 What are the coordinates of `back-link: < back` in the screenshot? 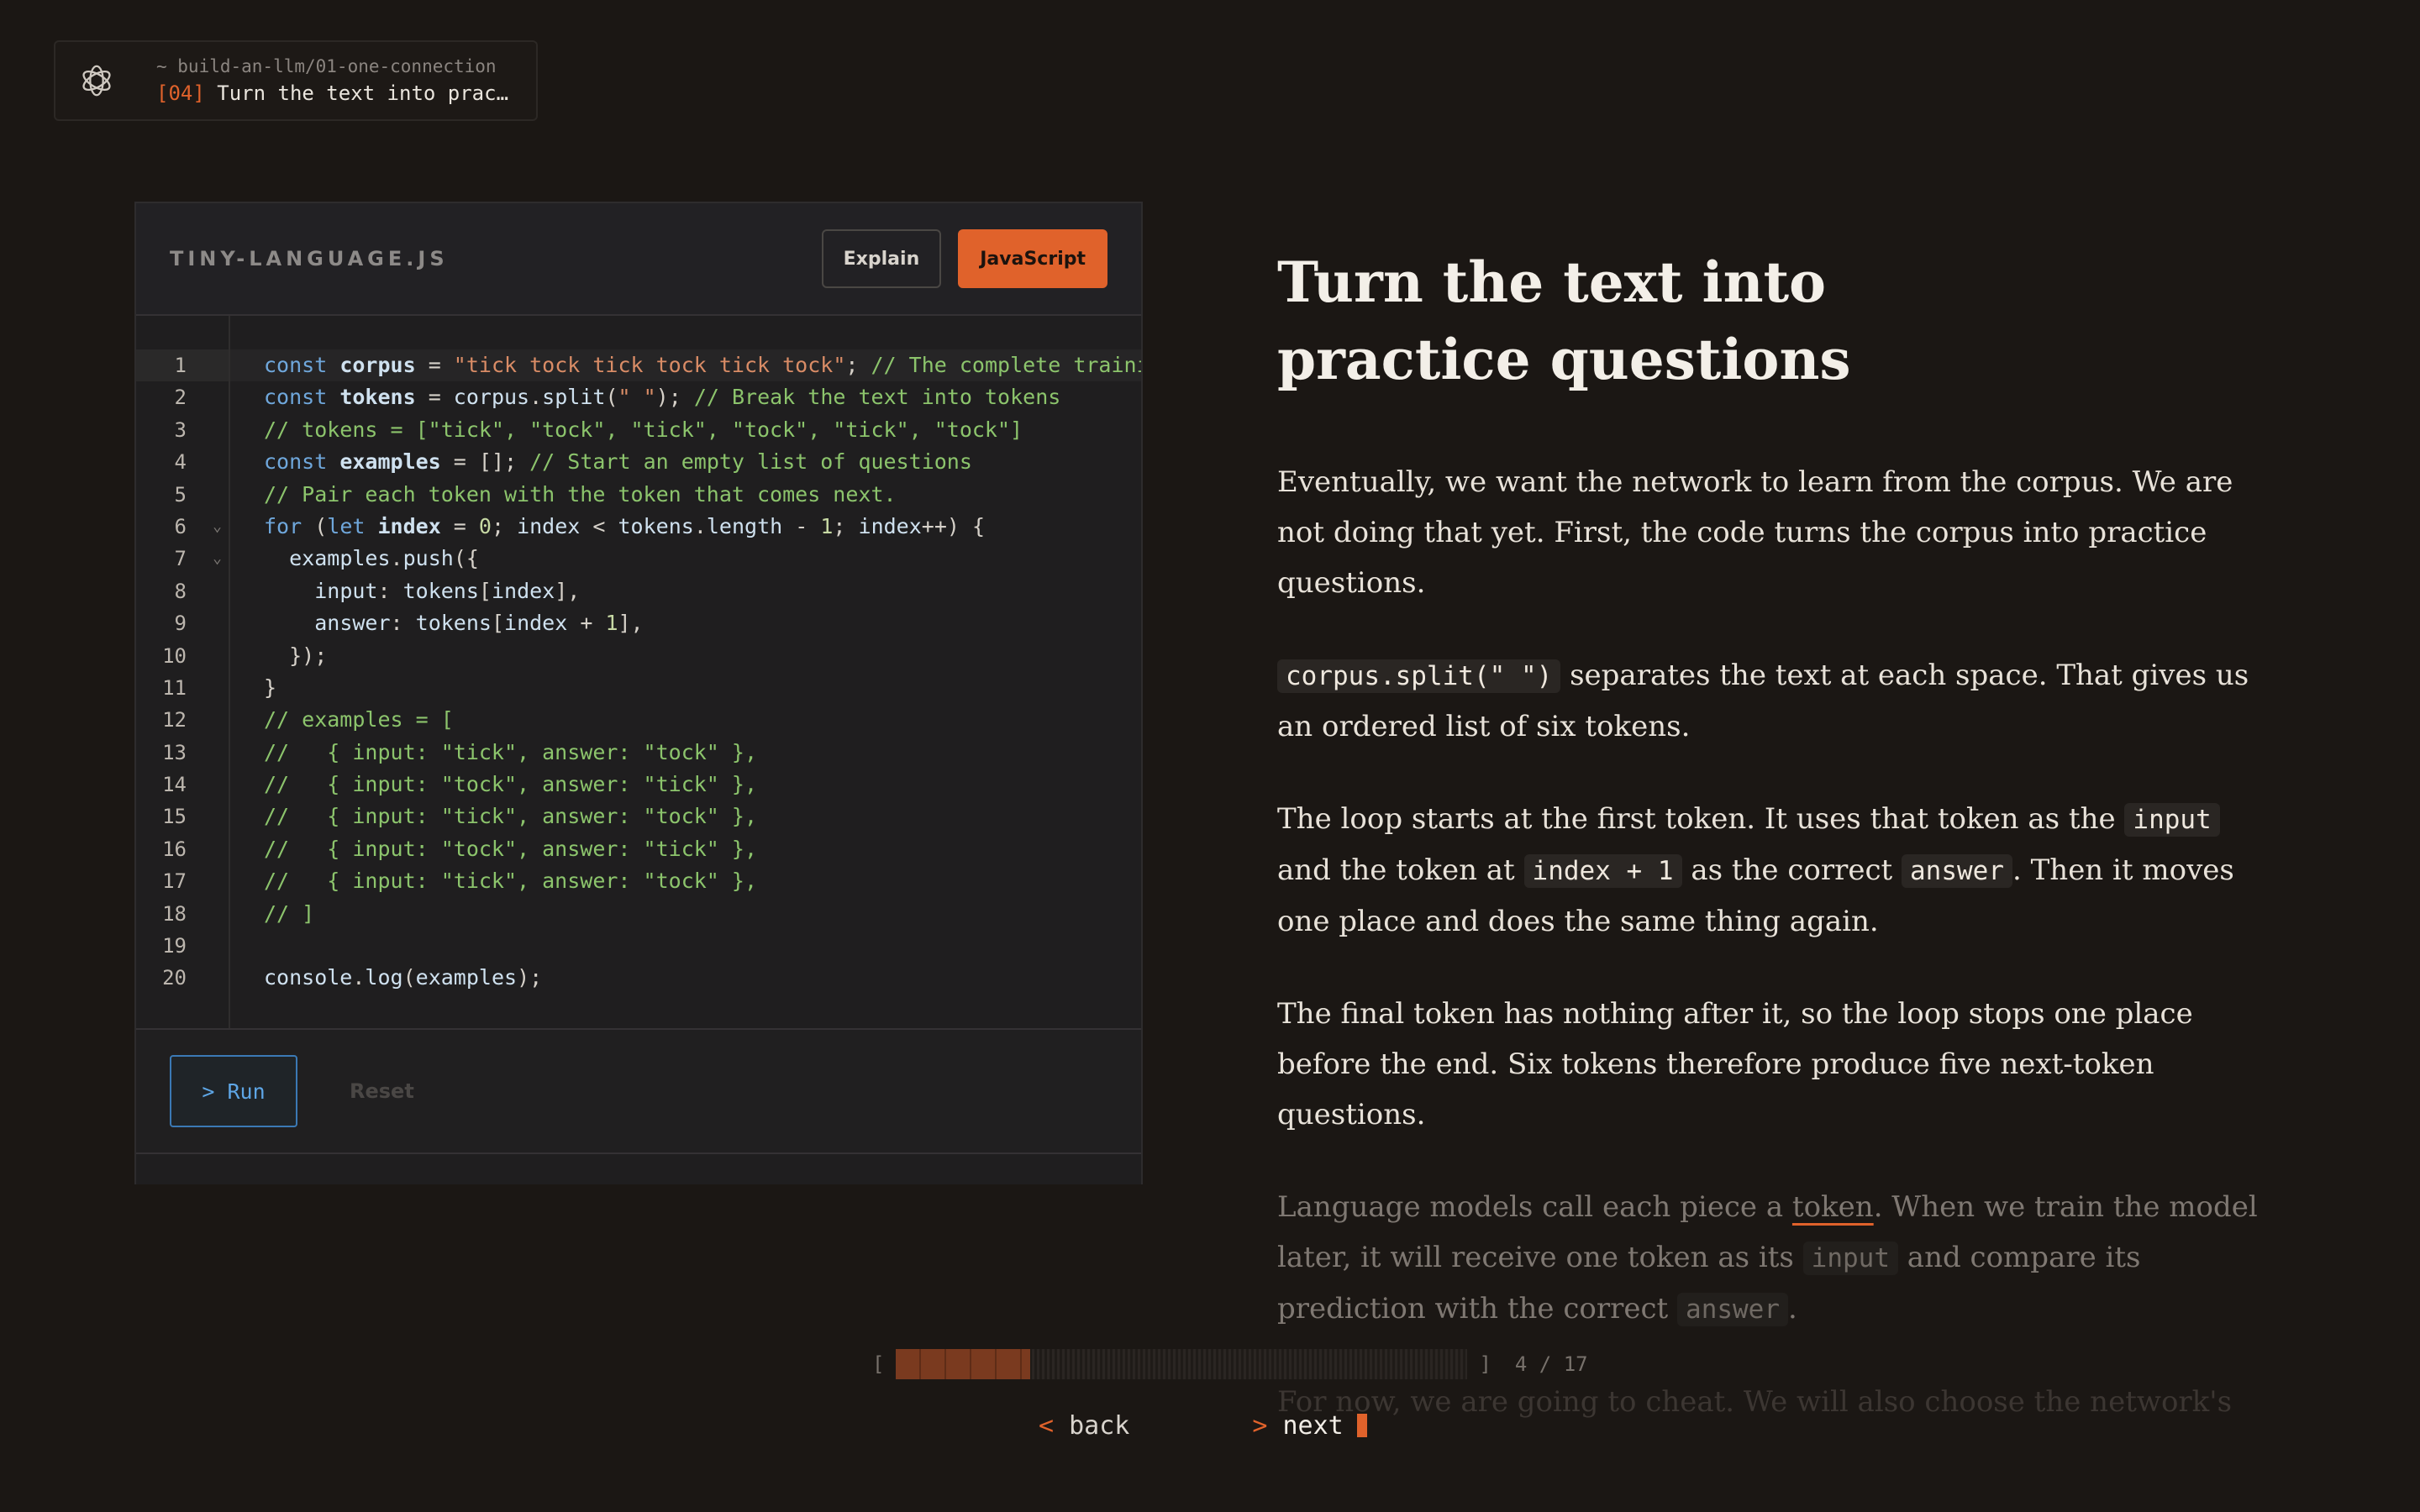 It's located at (1084, 1426).